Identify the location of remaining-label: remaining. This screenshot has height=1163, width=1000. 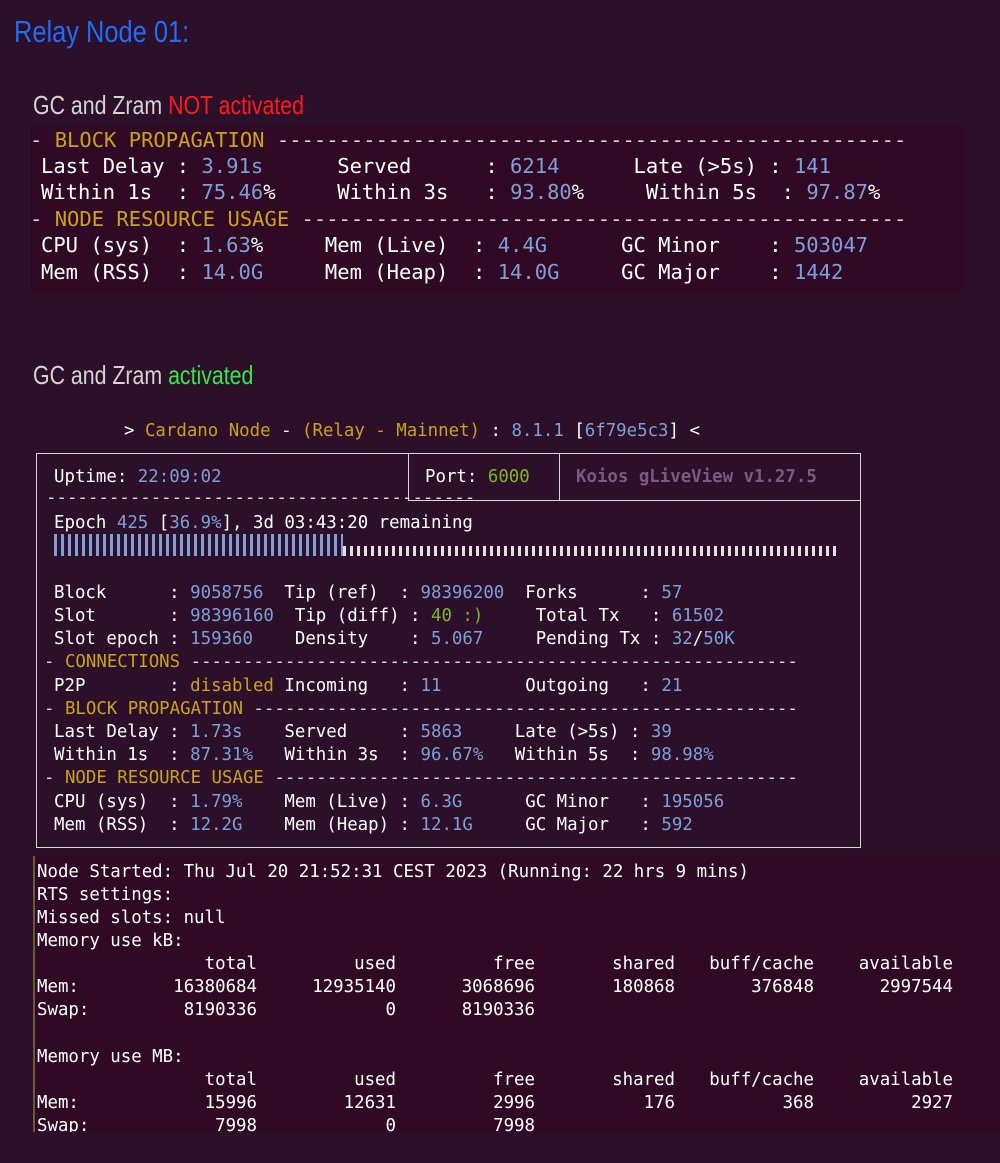
(425, 523).